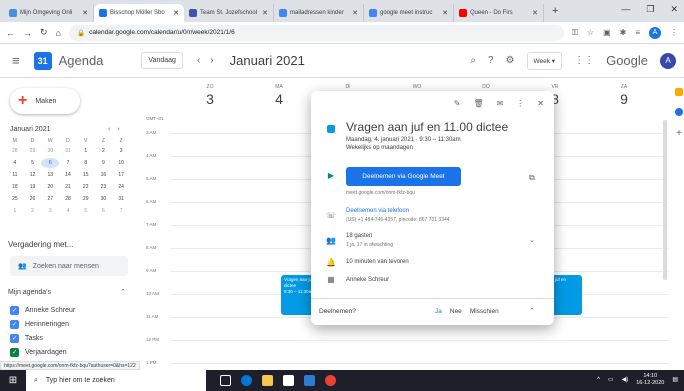 The image size is (684, 391). I want to click on puzzle-icon: ✱, so click(623, 32).